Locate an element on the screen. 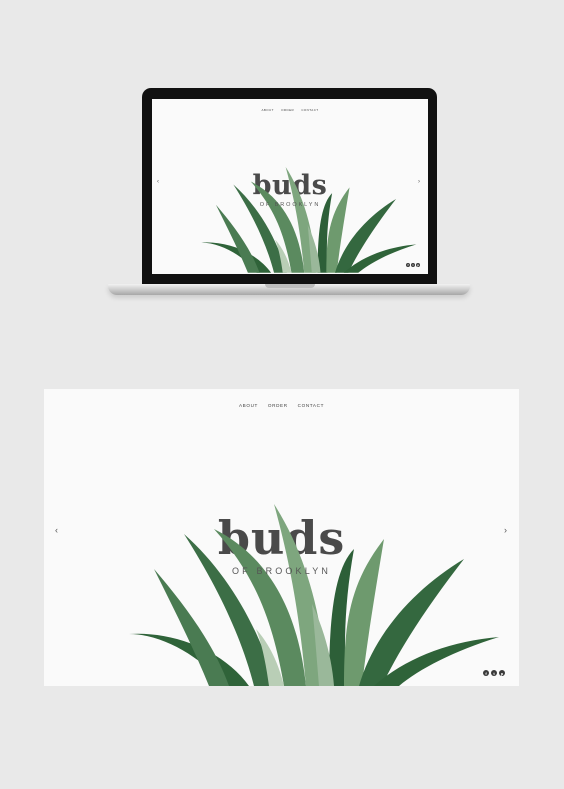  laptop-notch is located at coordinates (290, 286).